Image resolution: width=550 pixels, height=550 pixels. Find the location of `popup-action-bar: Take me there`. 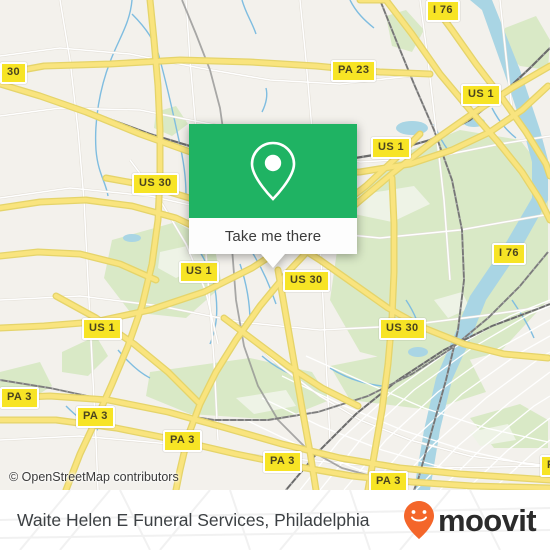

popup-action-bar: Take me there is located at coordinates (273, 236).